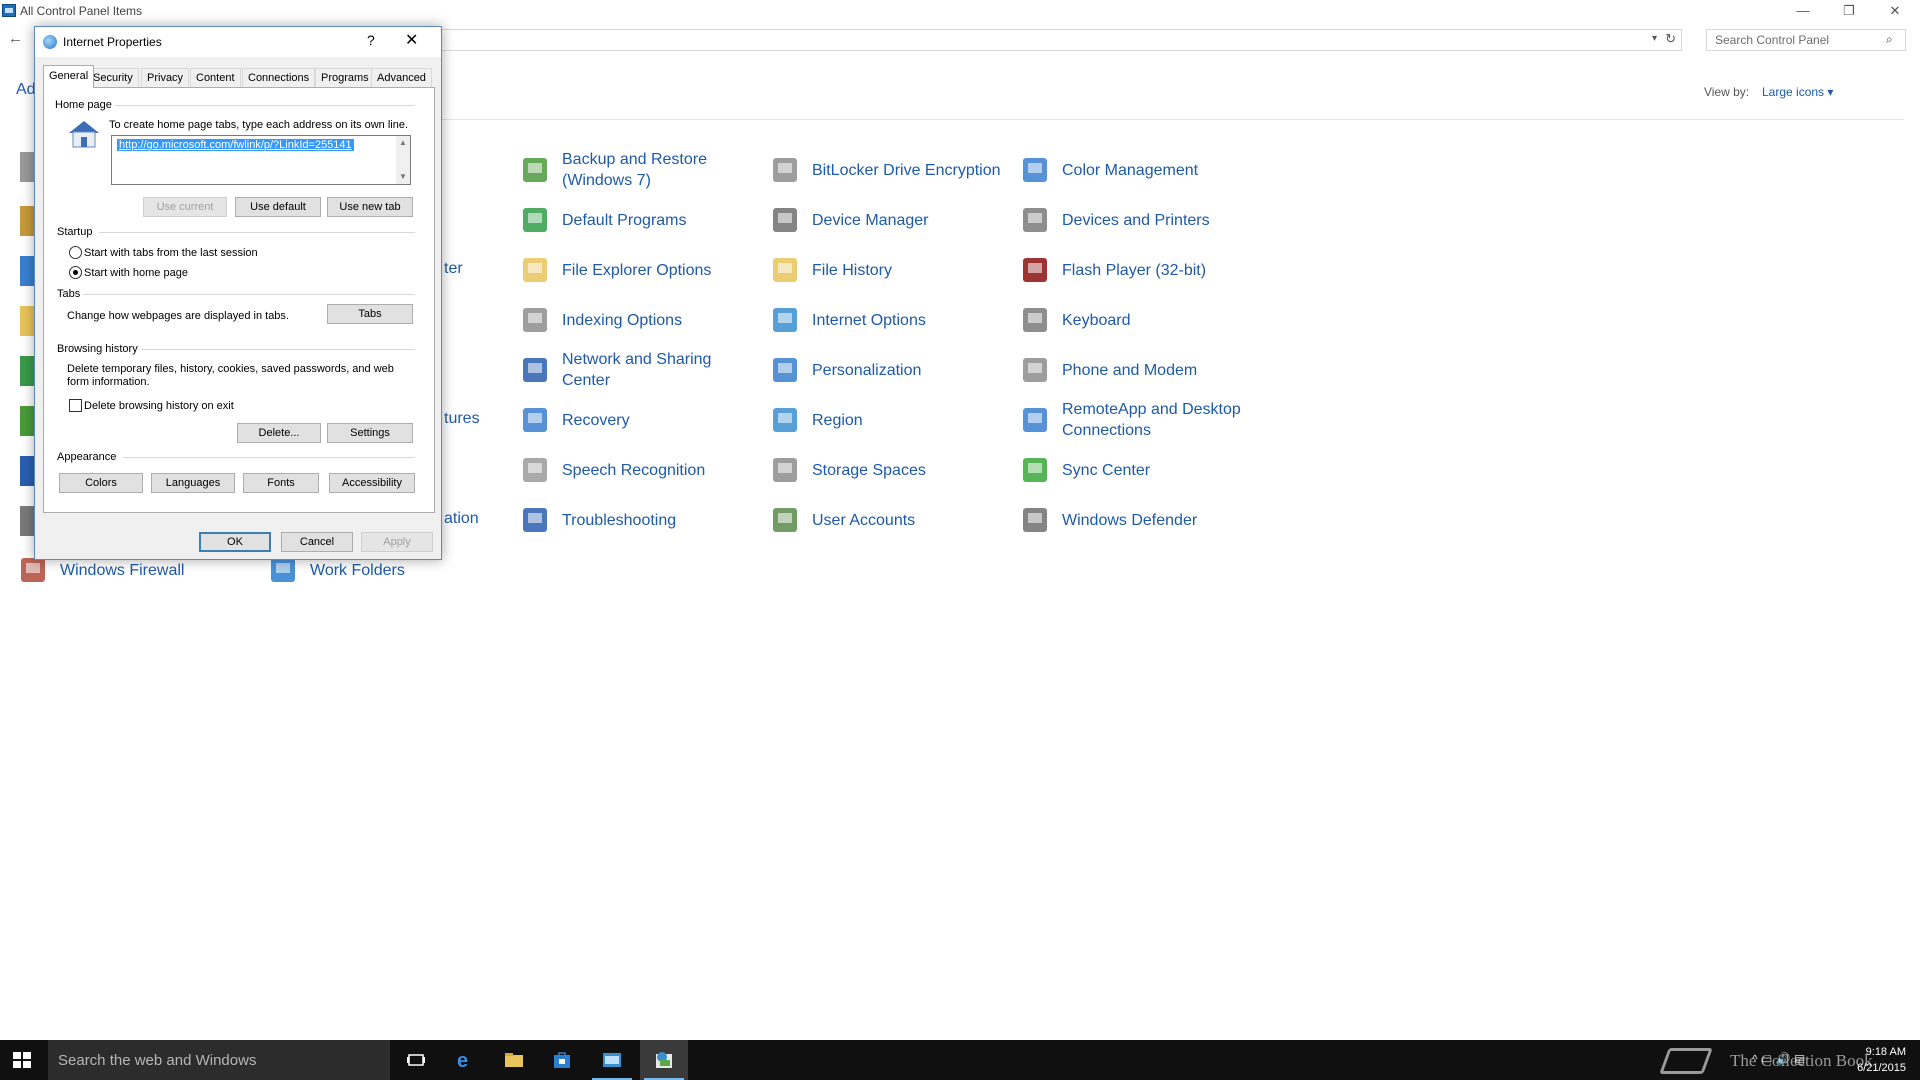 This screenshot has height=1080, width=1920. Describe the element at coordinates (1670, 39) in the screenshot. I see `refresh-icon: ↻` at that location.